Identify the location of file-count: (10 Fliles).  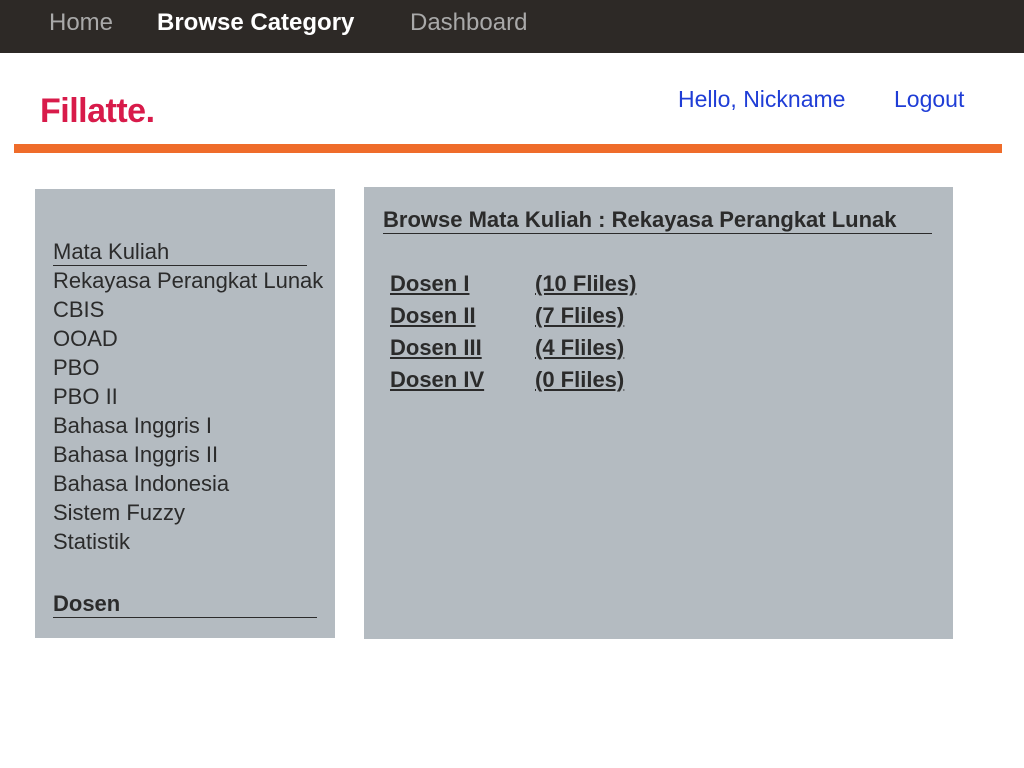
(586, 283).